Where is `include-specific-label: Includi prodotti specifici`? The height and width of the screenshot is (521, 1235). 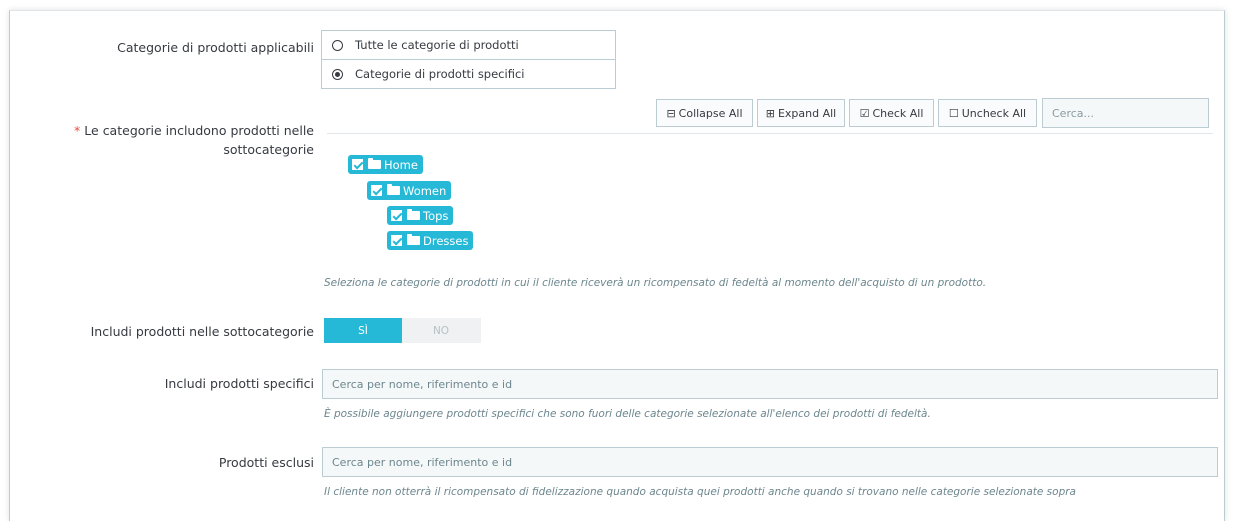
include-specific-label: Includi prodotti specifici is located at coordinates (239, 383).